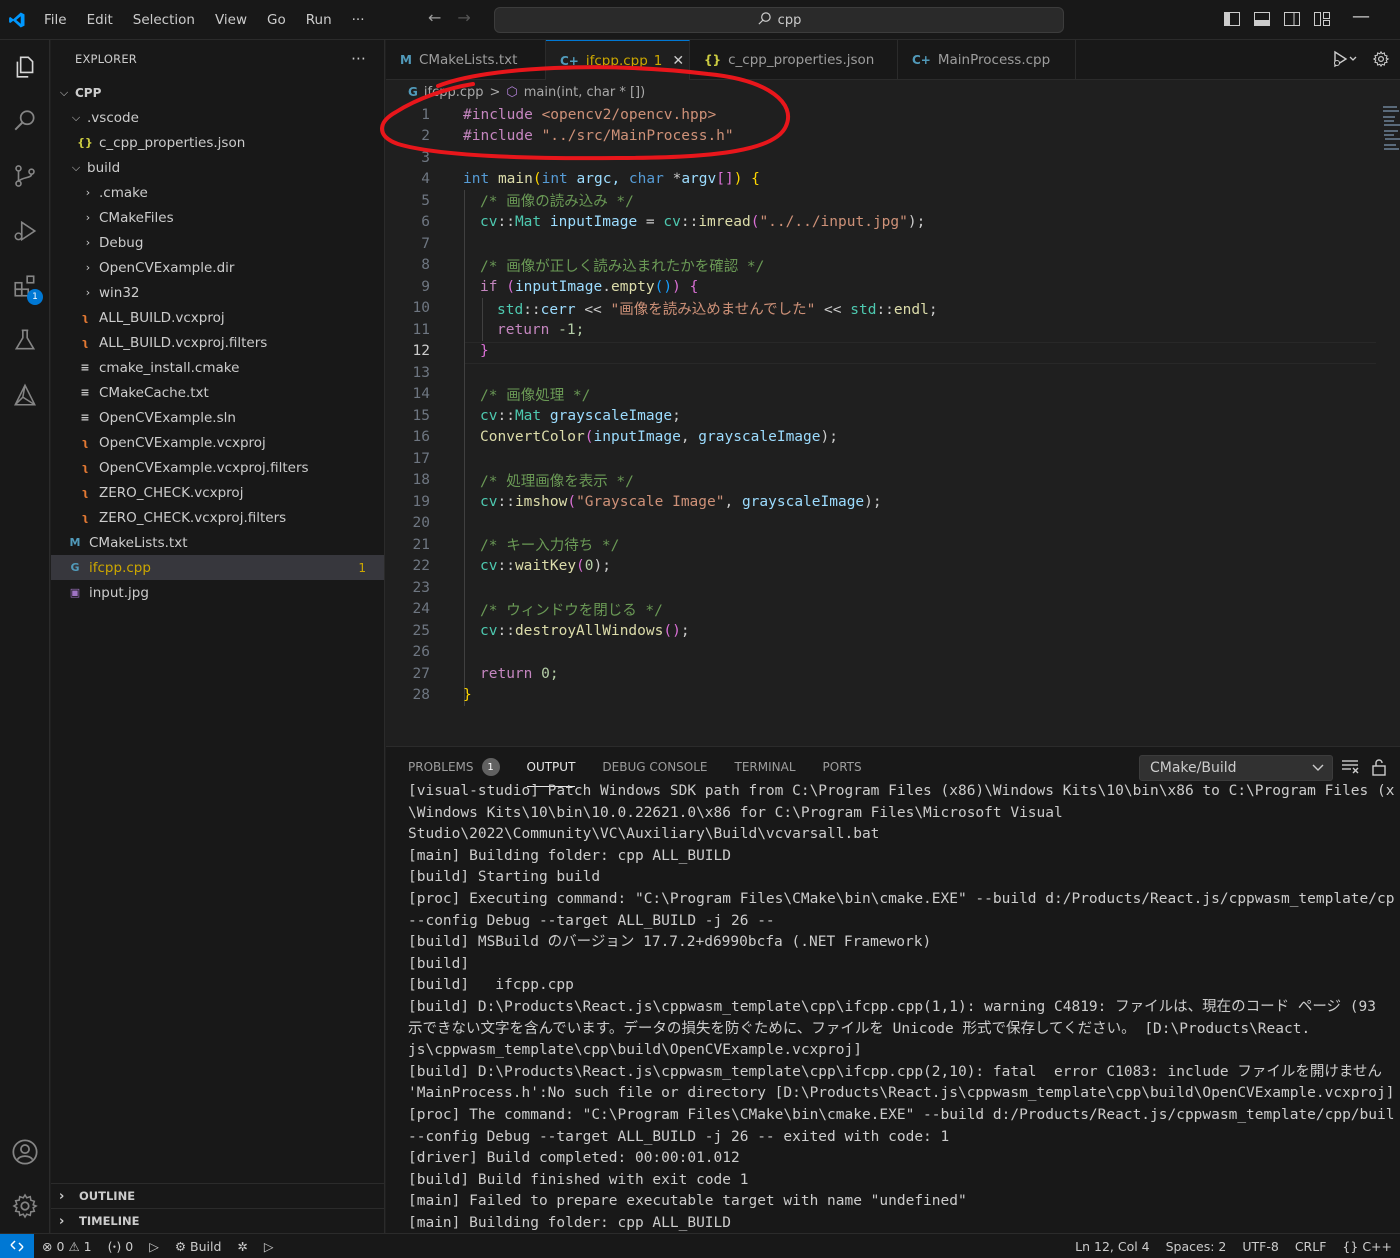 Image resolution: width=1400 pixels, height=1258 pixels. Describe the element at coordinates (198, 1246) in the screenshot. I see `build-button: ⚙ Build` at that location.